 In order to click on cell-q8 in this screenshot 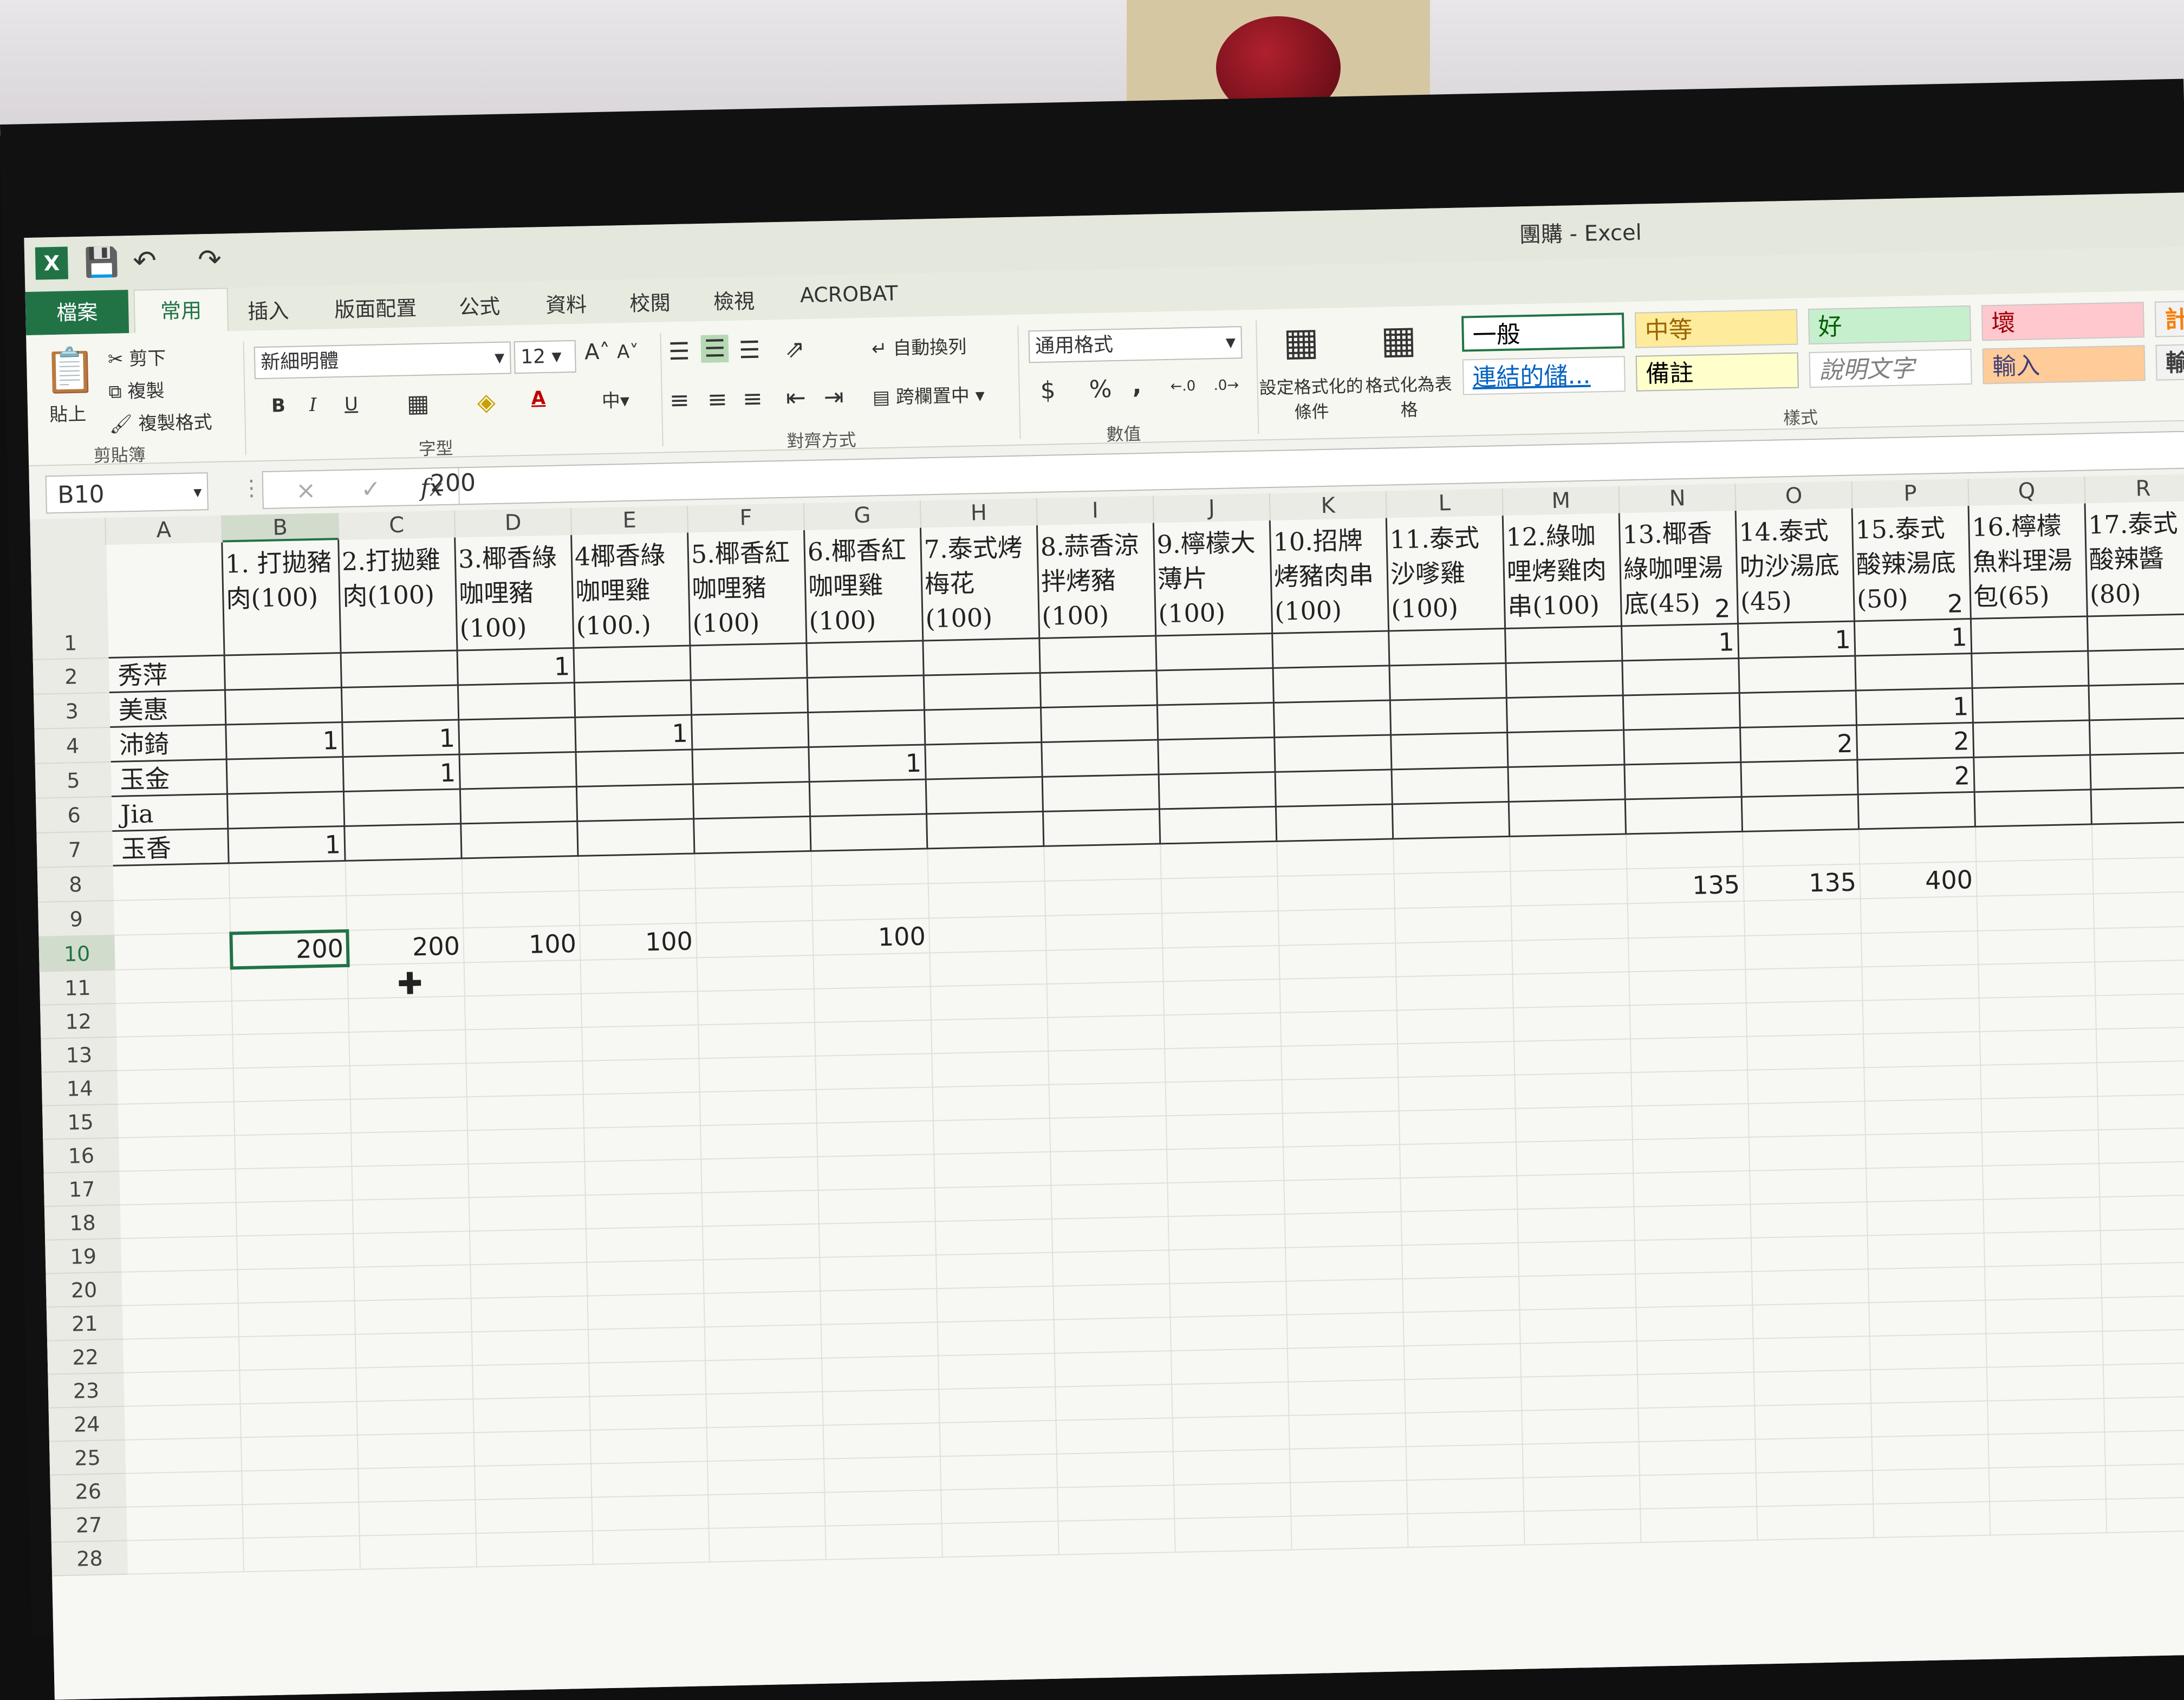, I will do `click(2034, 843)`.